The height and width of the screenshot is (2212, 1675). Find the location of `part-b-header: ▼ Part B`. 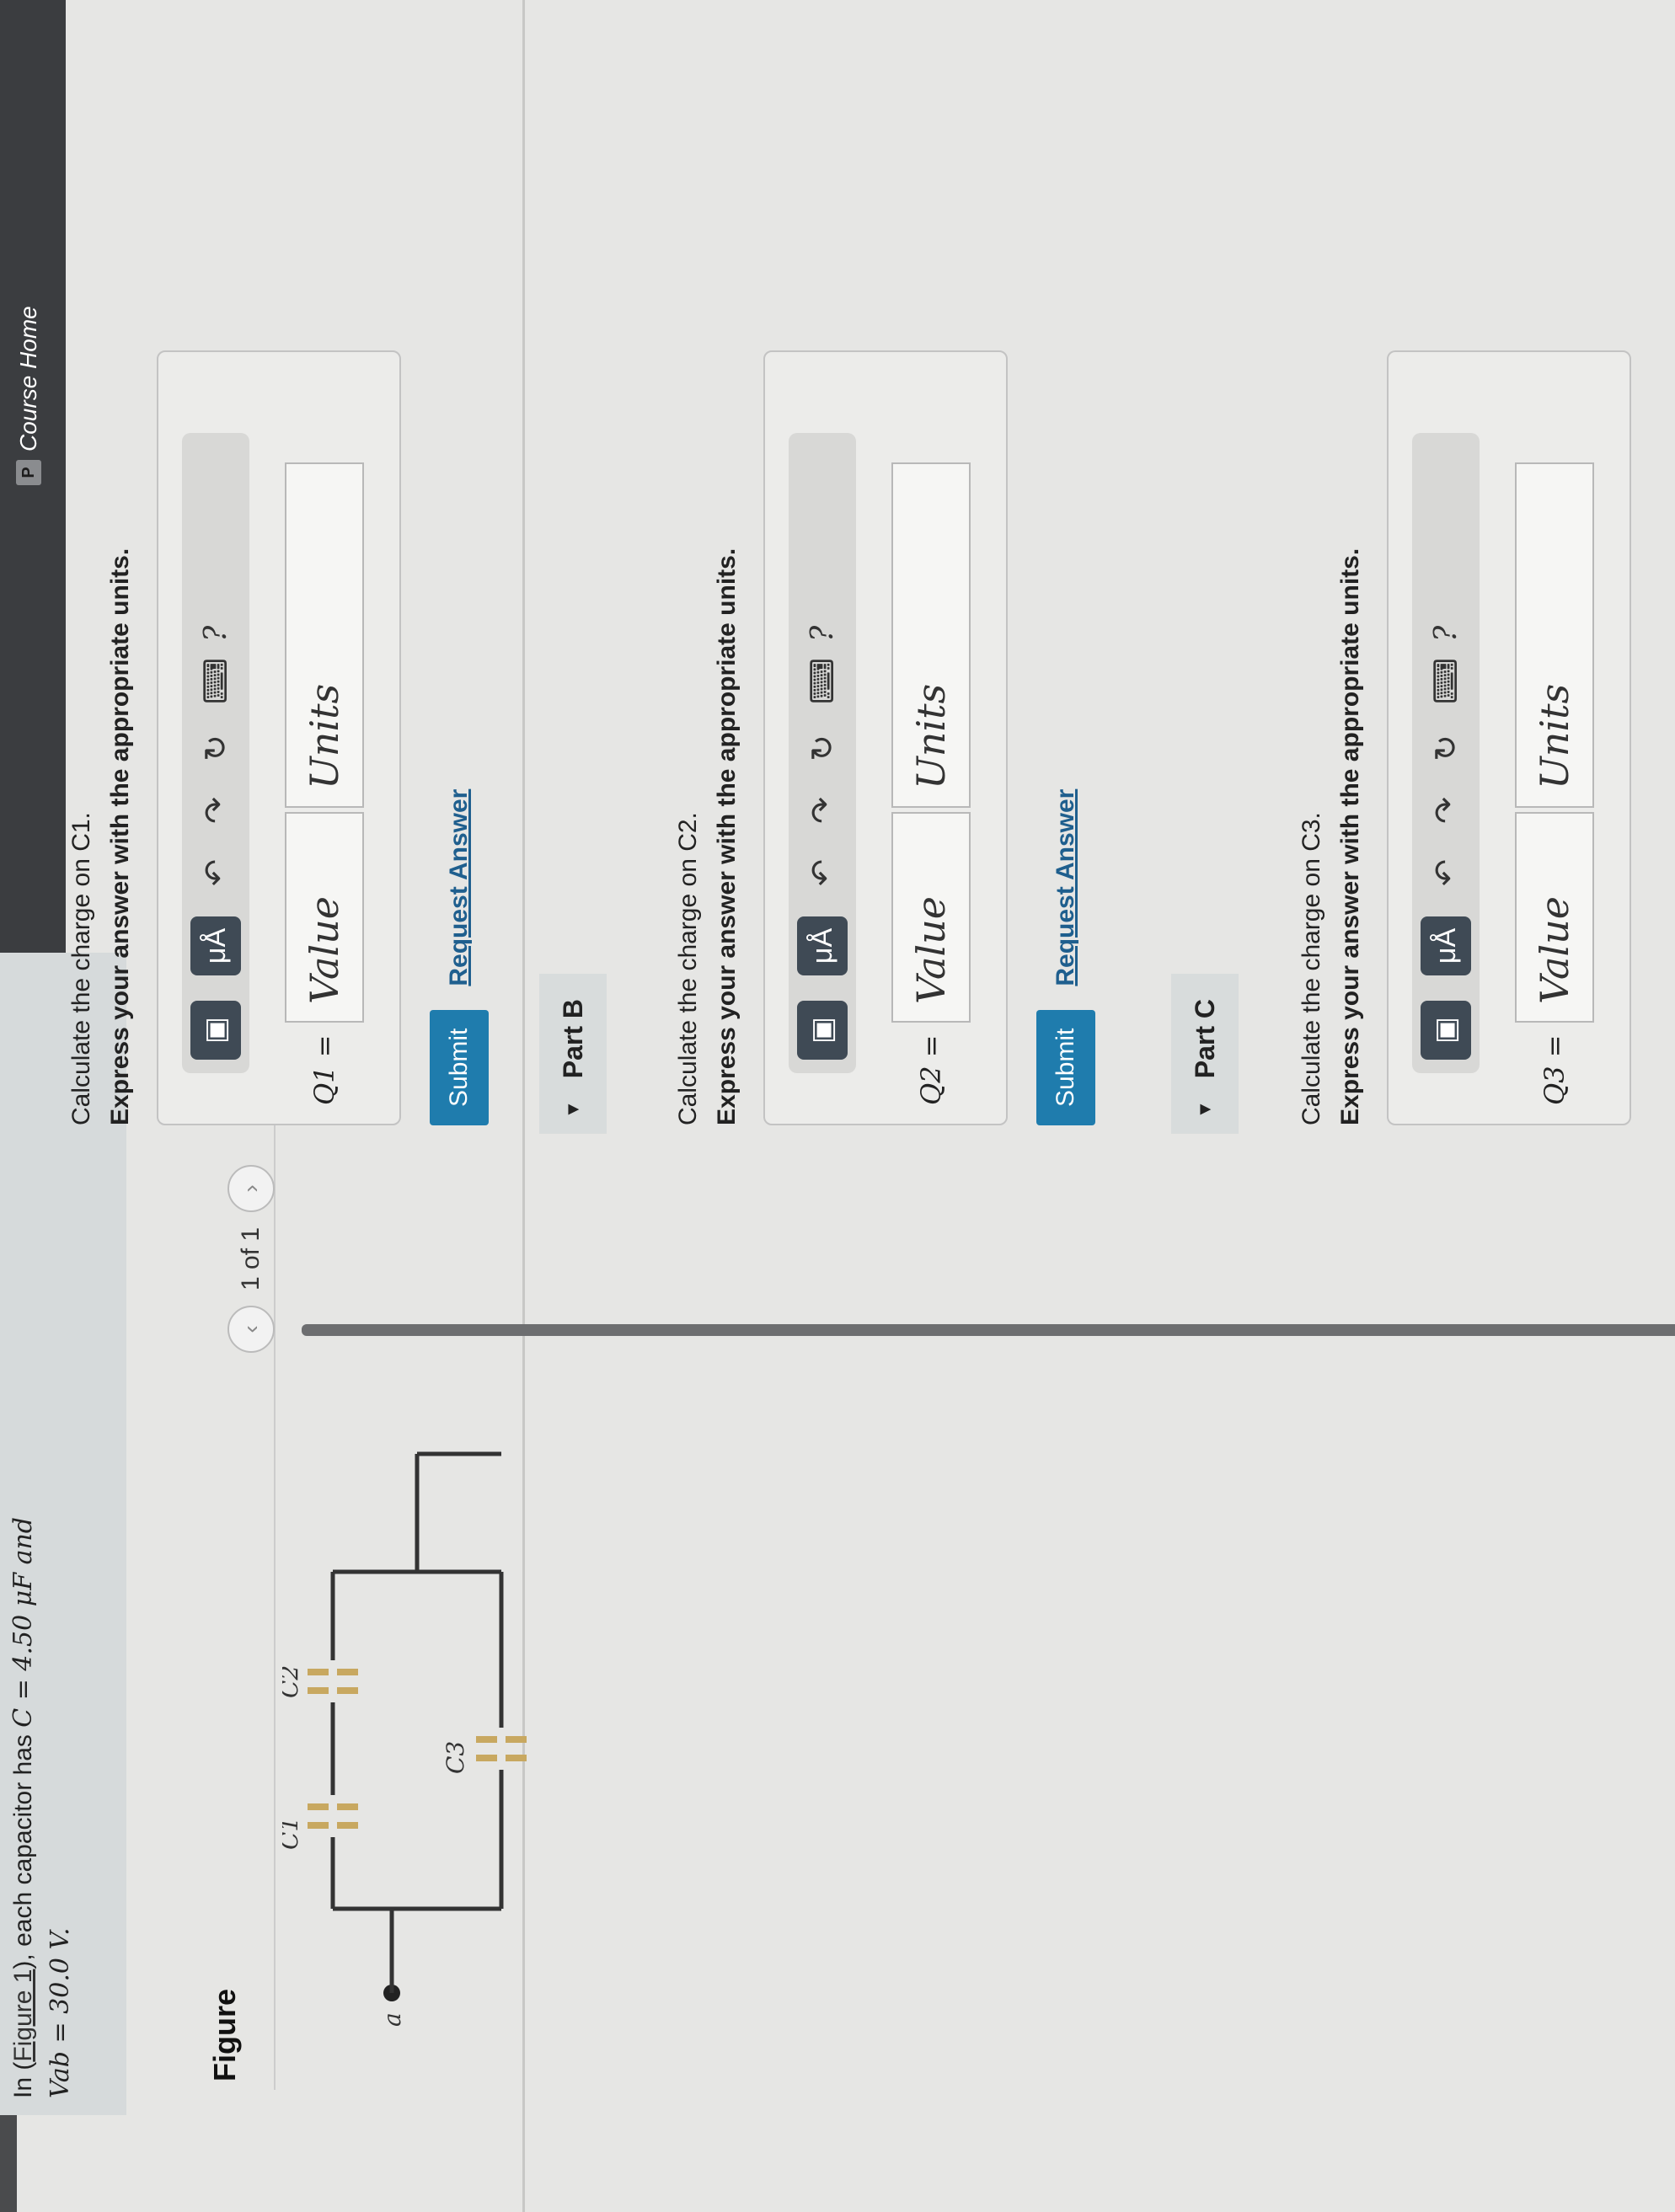

part-b-header: ▼ Part B is located at coordinates (573, 1054).